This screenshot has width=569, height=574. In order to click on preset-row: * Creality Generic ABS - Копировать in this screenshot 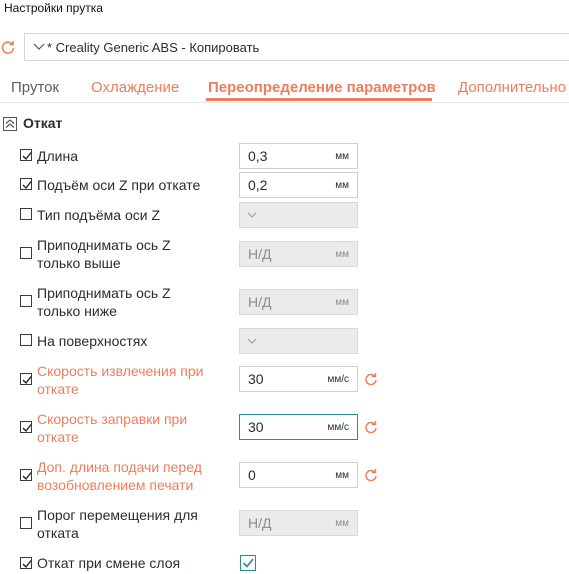, I will do `click(284, 48)`.